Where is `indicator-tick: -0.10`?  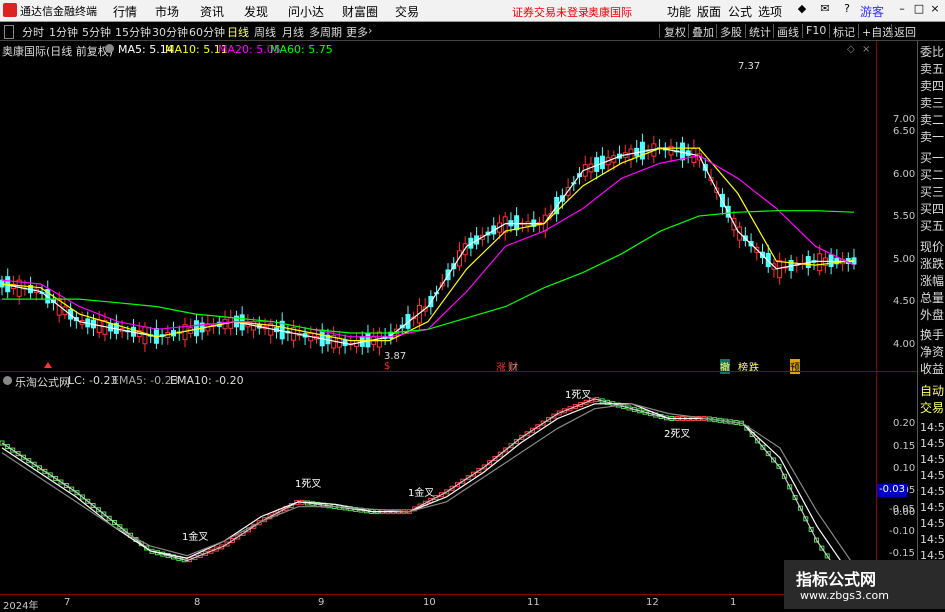
indicator-tick: -0.10 is located at coordinates (902, 531).